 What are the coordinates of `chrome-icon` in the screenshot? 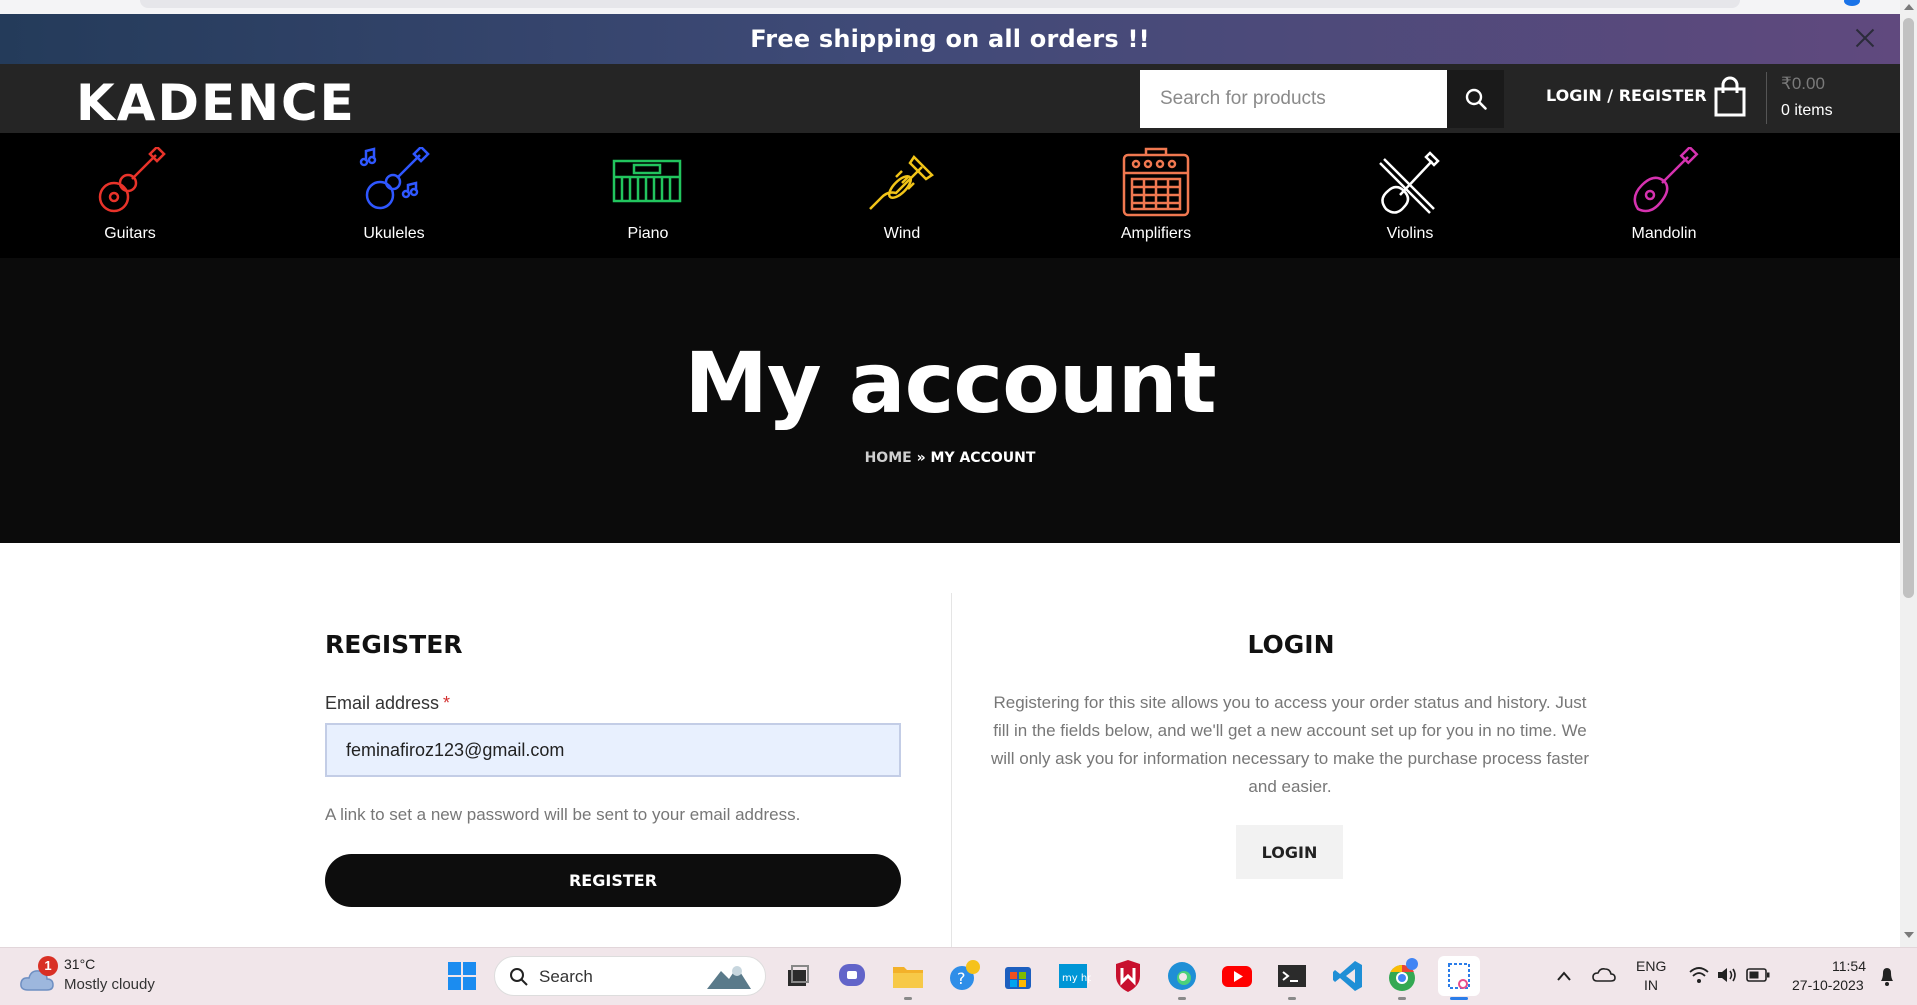 It's located at (1403, 974).